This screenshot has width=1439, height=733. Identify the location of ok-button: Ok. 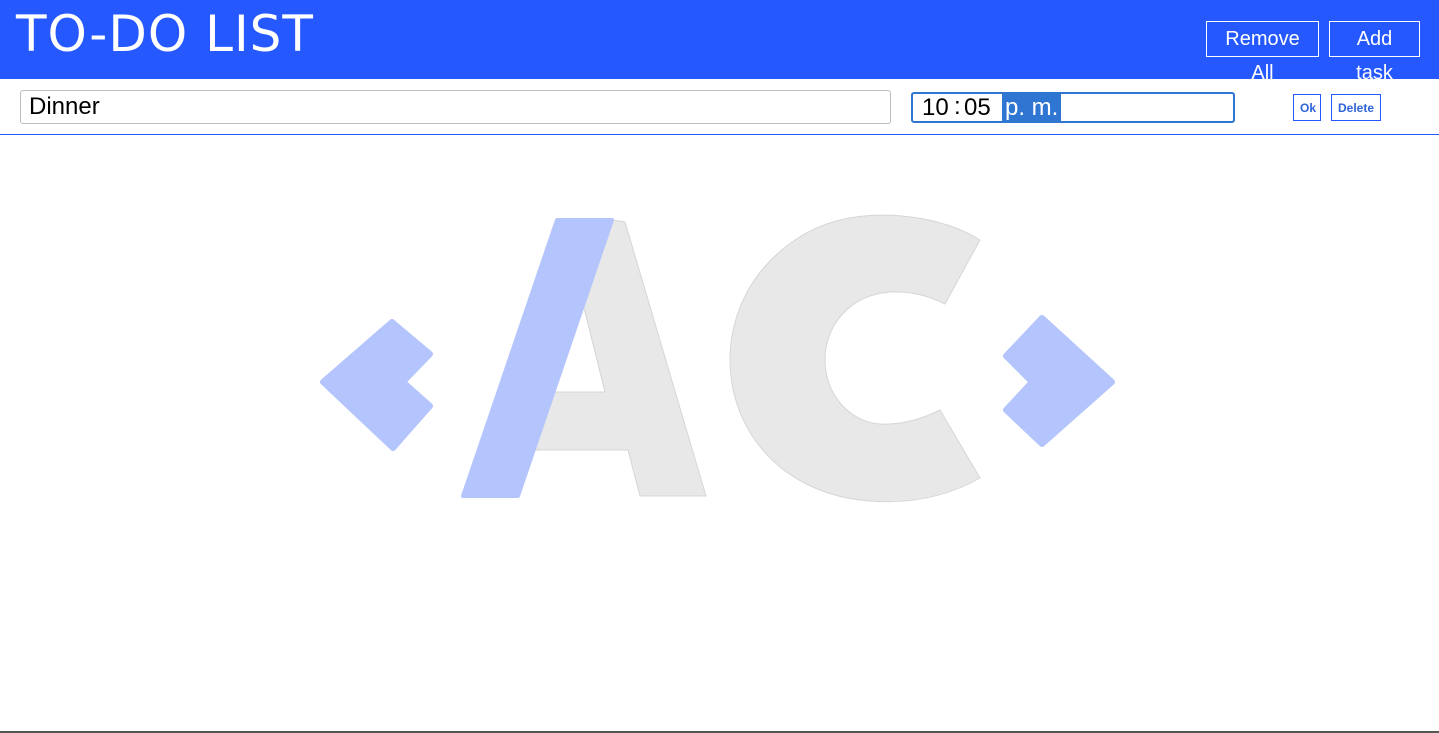
(1307, 107).